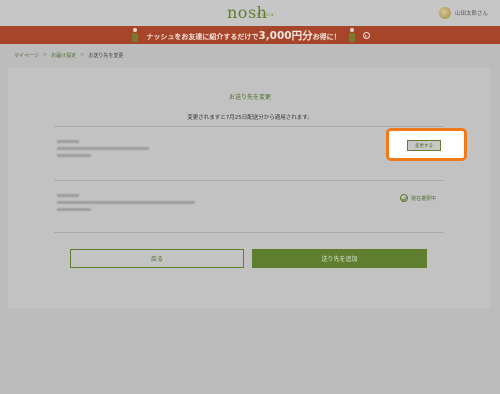  I want to click on breadcrumb: マイページ > お届け設定 > お送り先を変更, so click(68, 55).